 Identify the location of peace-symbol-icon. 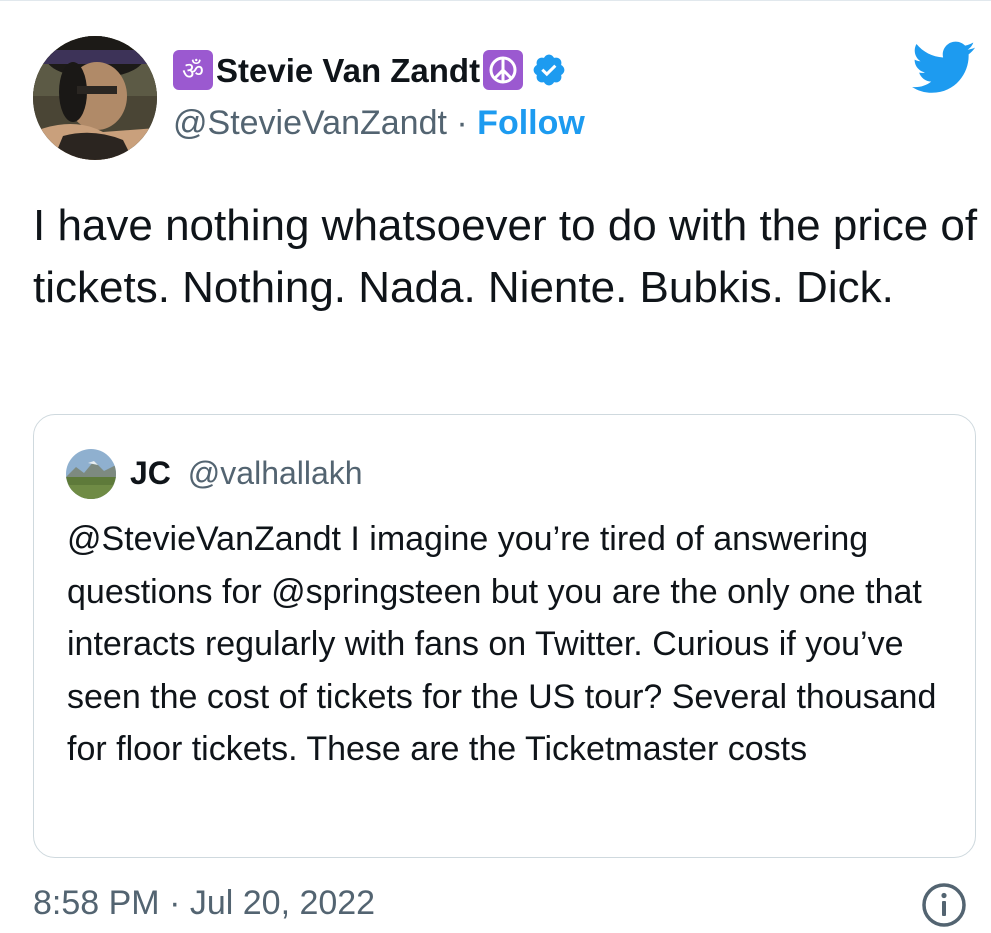
(503, 70).